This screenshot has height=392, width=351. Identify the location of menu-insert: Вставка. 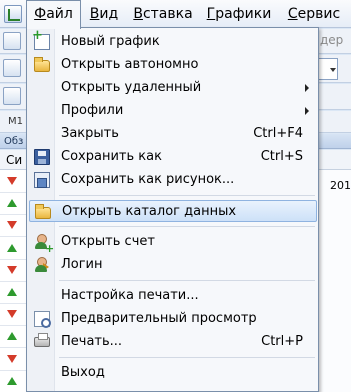
(163, 14).